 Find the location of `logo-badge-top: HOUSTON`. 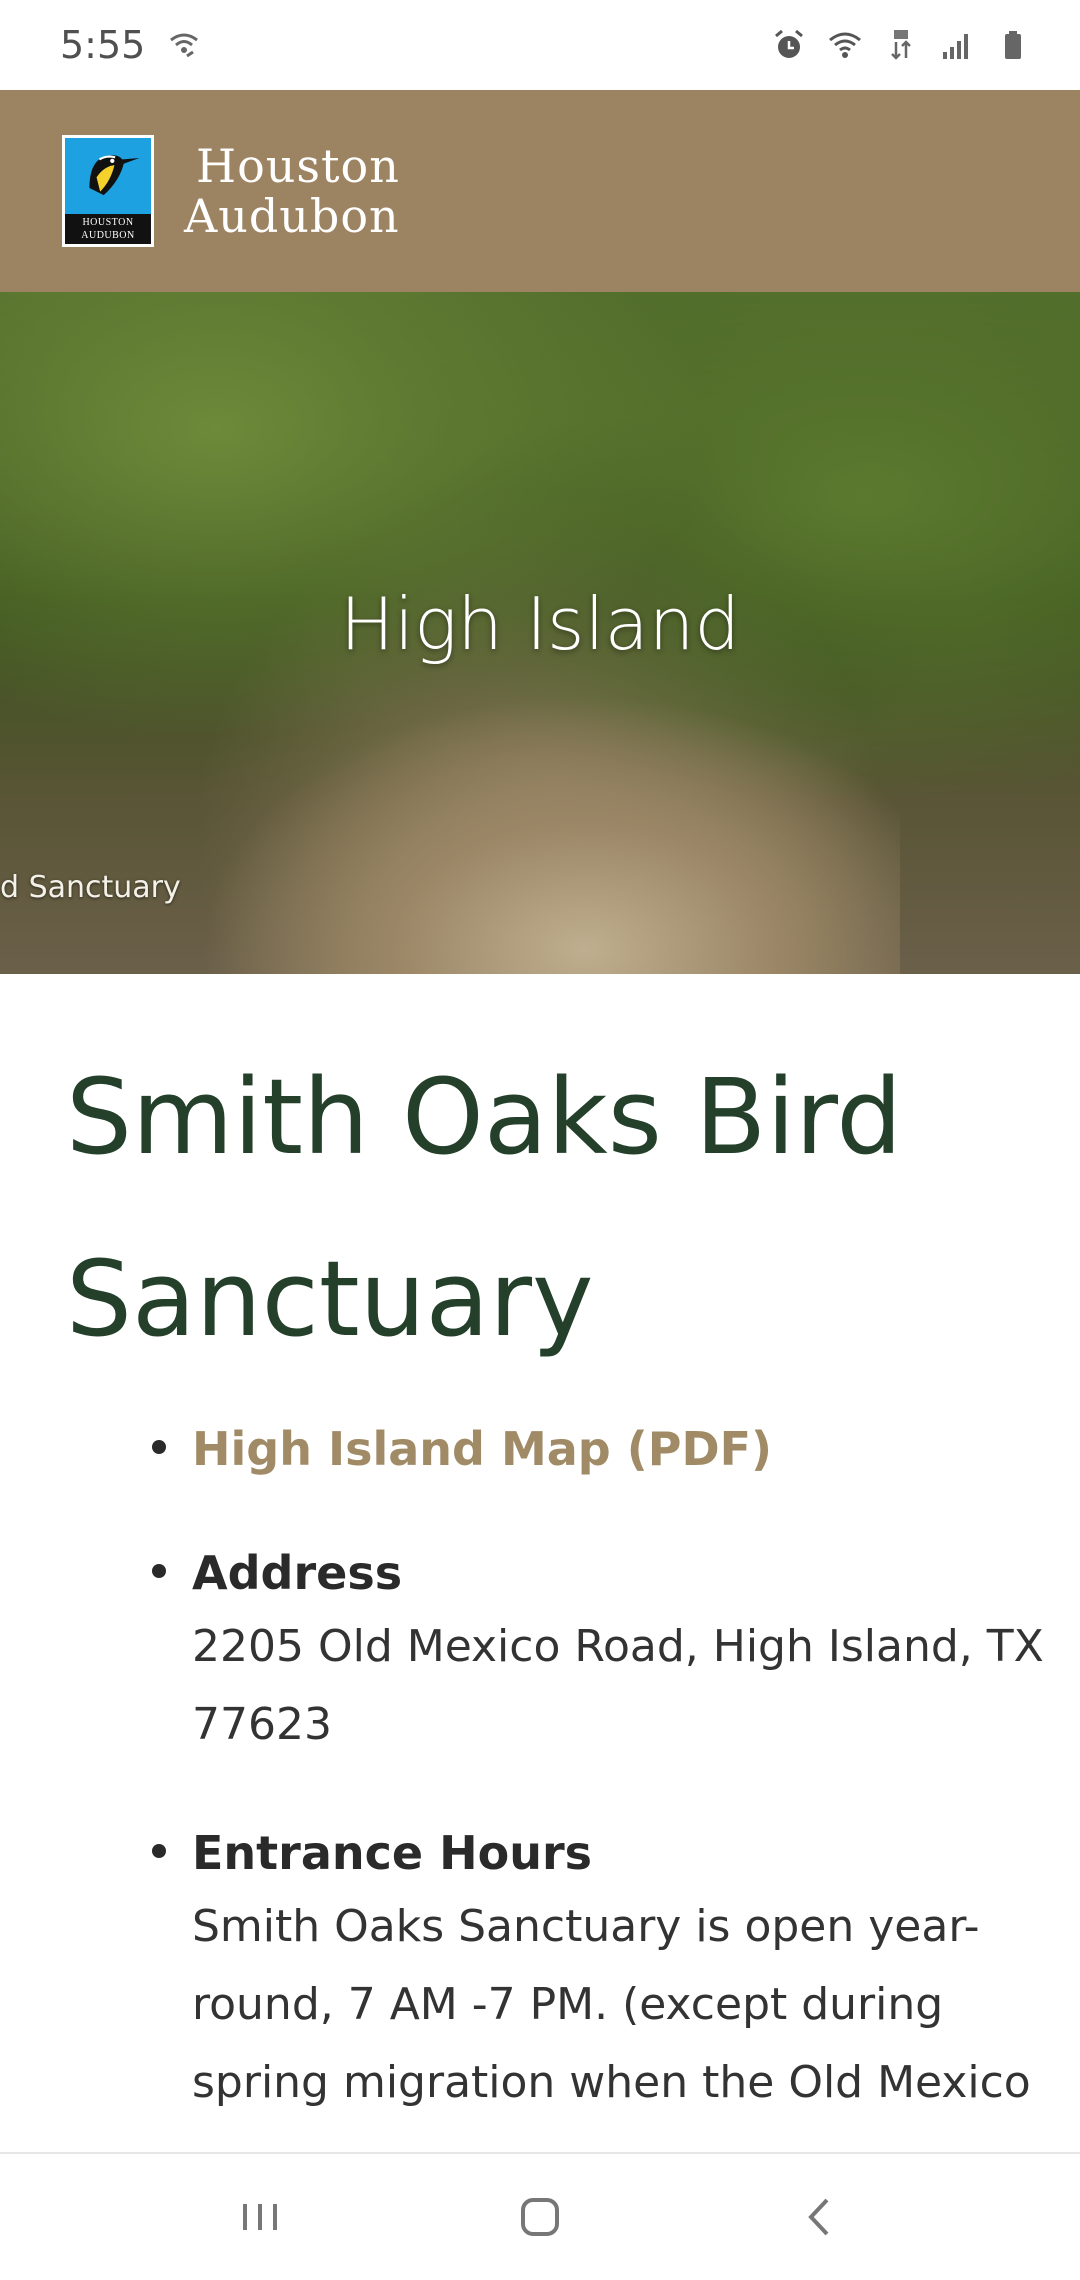

logo-badge-top: HOUSTON is located at coordinates (108, 222).